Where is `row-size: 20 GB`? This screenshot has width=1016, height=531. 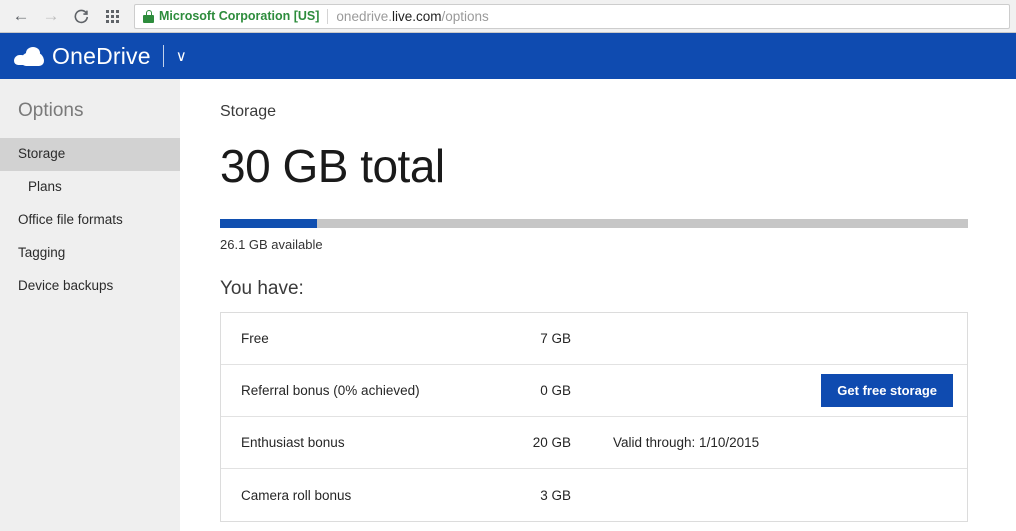
row-size: 20 GB is located at coordinates (551, 442).